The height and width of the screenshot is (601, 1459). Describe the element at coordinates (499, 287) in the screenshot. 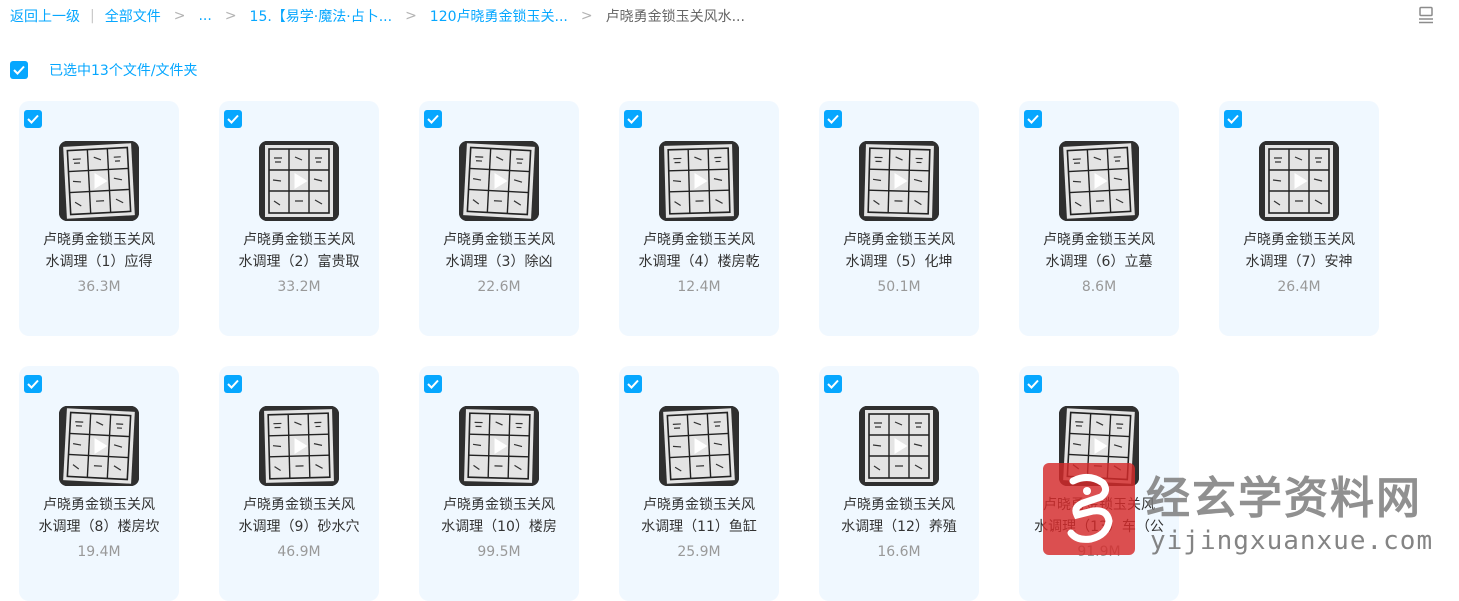

I see `file-size: 22.6M` at that location.